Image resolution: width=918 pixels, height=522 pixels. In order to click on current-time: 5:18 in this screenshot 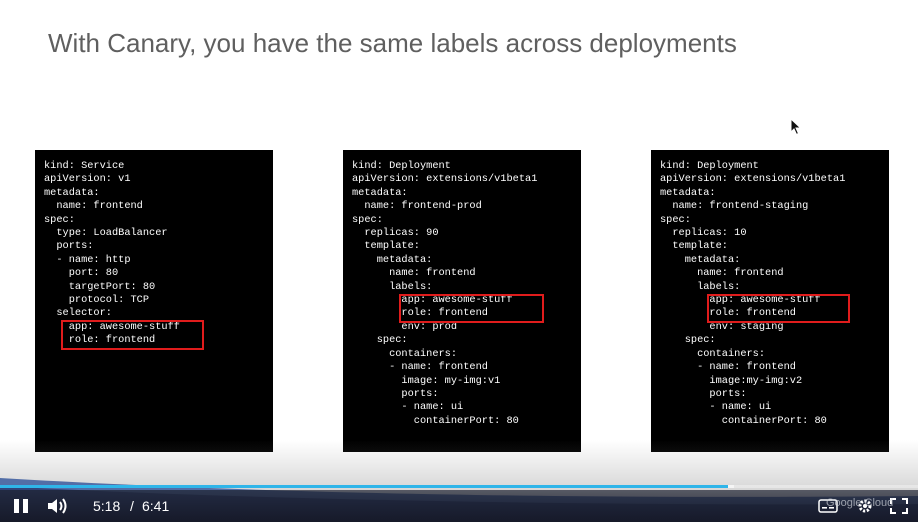, I will do `click(107, 506)`.